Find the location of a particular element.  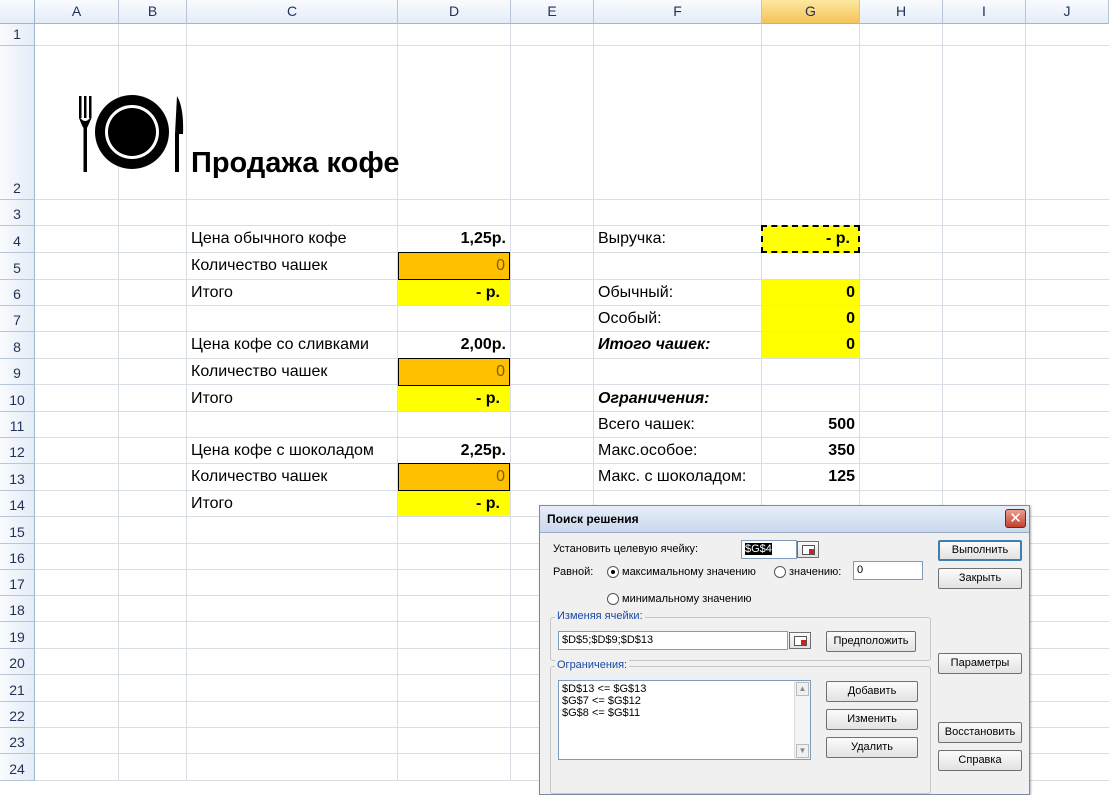

column-header-d: D is located at coordinates (454, 12).